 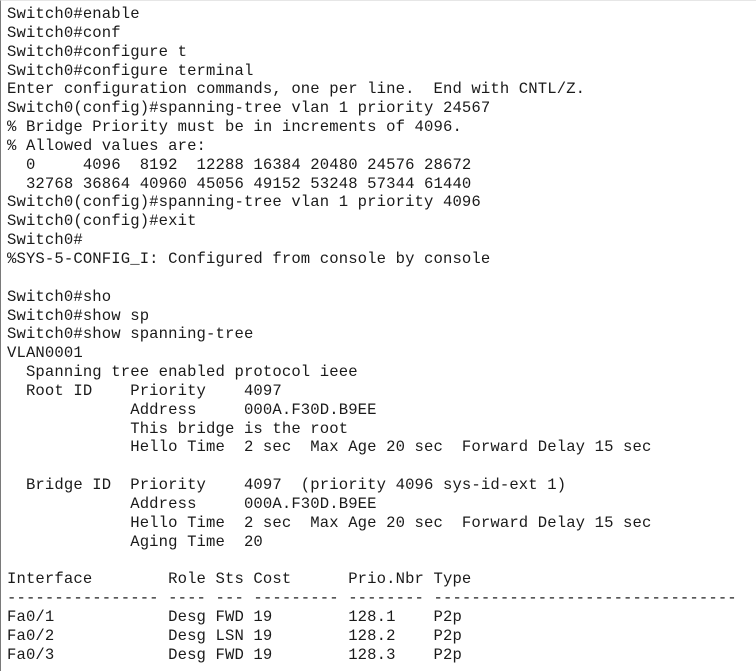 I want to click on terminal-line: Switch0#show sp, so click(x=78, y=315).